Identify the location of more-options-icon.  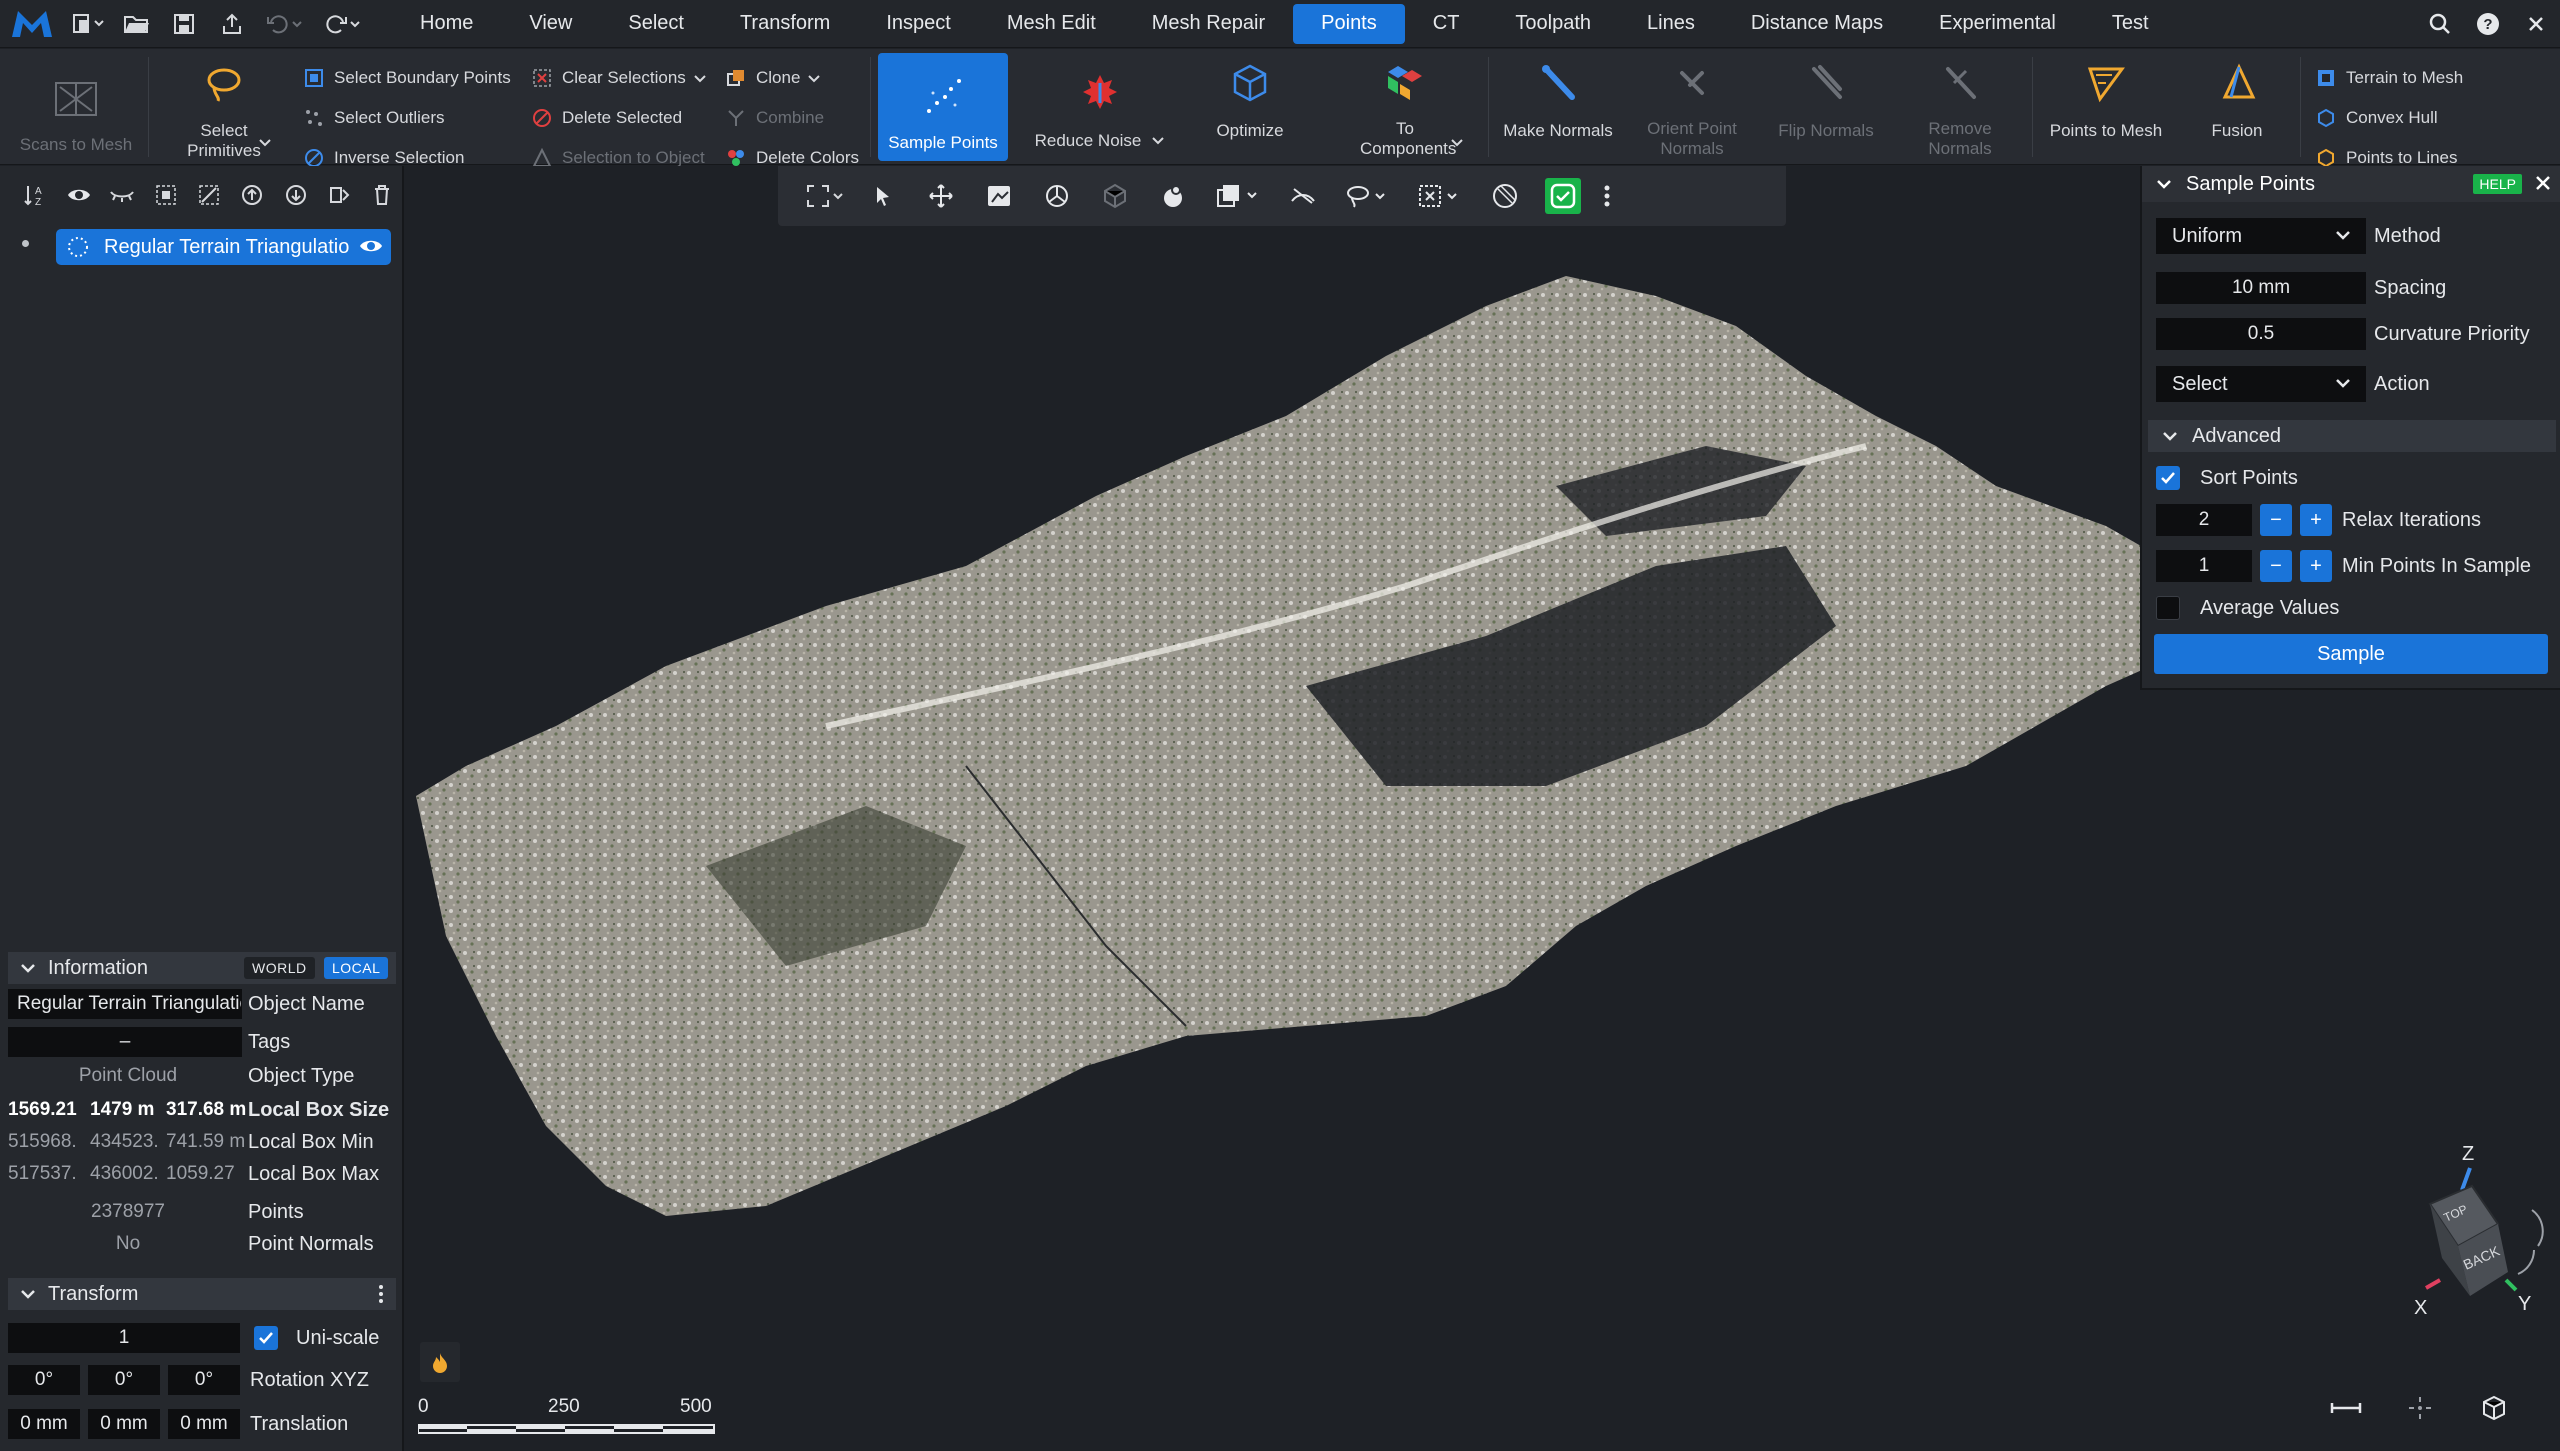
(1607, 196).